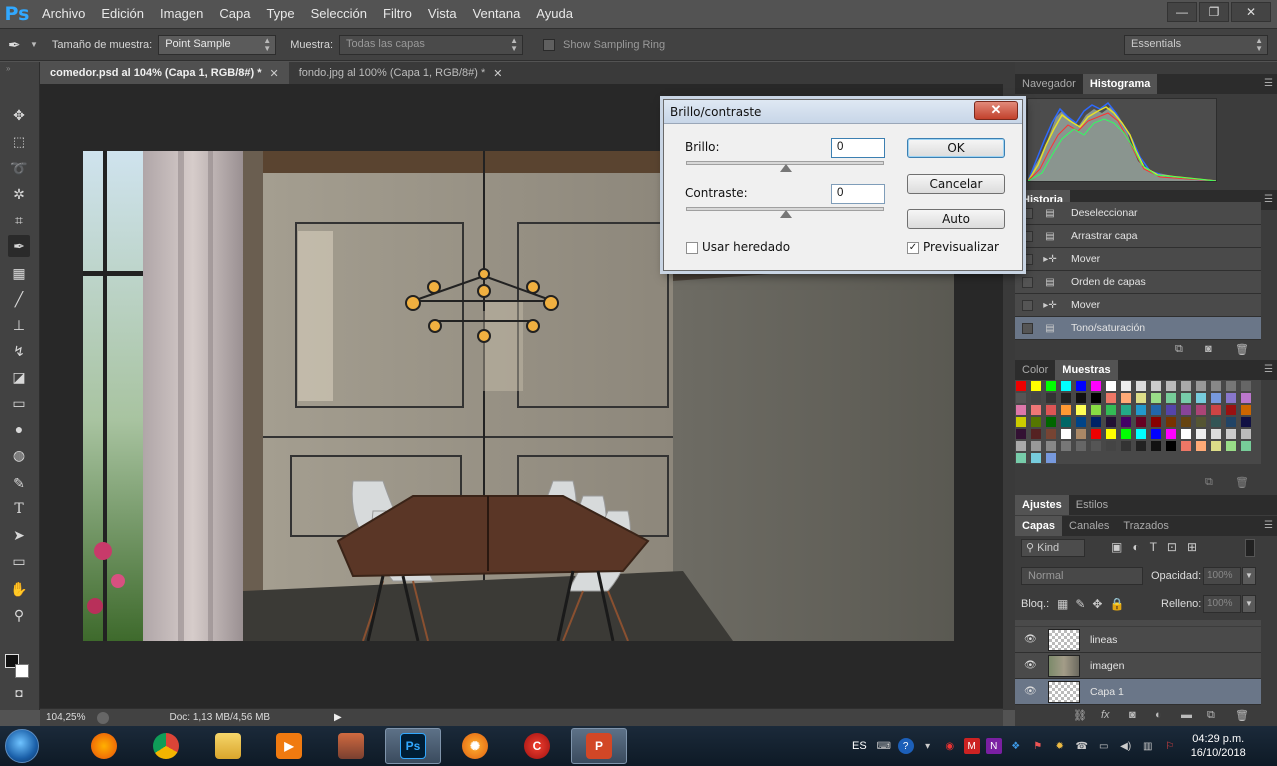 The image size is (1277, 766). What do you see at coordinates (1170, 746) in the screenshot?
I see `action-center-icon: ⚐` at bounding box center [1170, 746].